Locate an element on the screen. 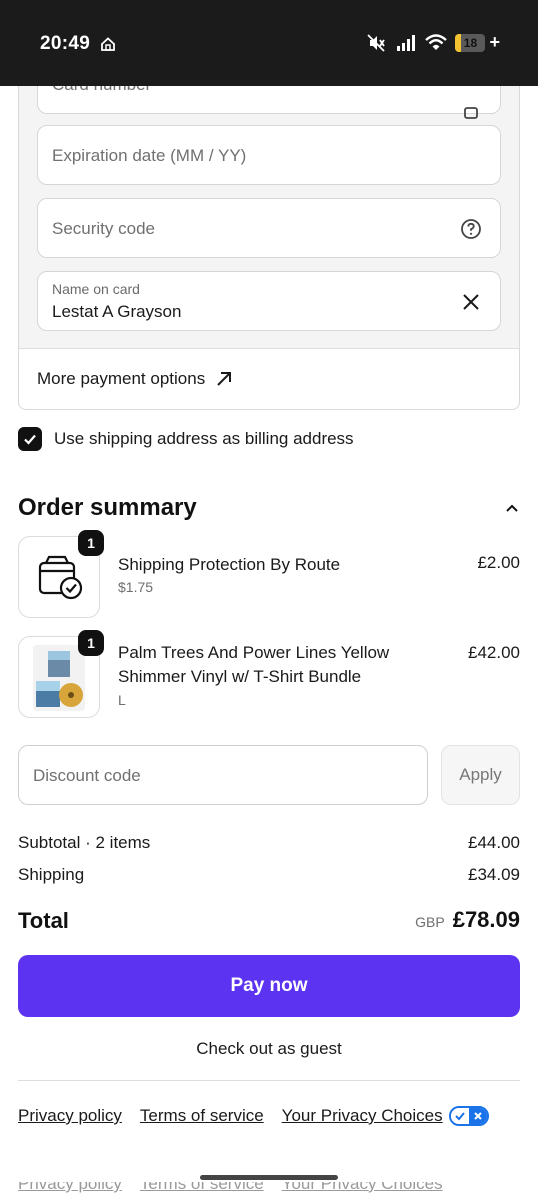  status-time: 20:49 is located at coordinates (65, 43).